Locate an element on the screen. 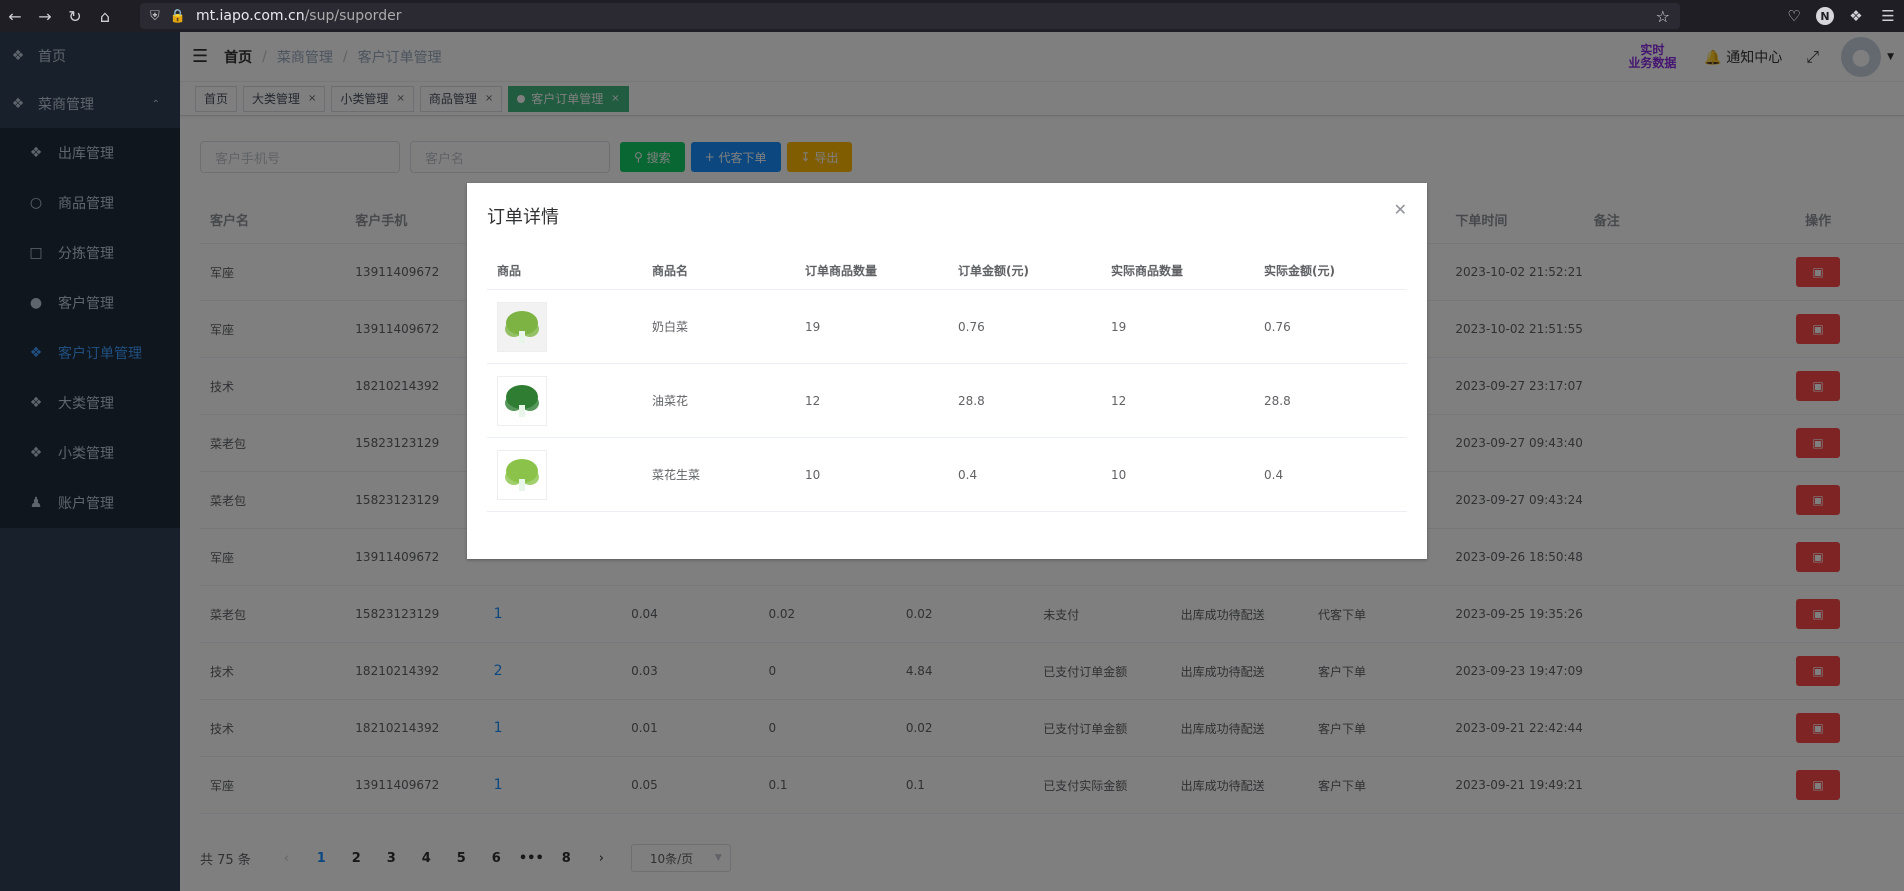  product-order-amt-cell: 0.4 is located at coordinates (968, 474).